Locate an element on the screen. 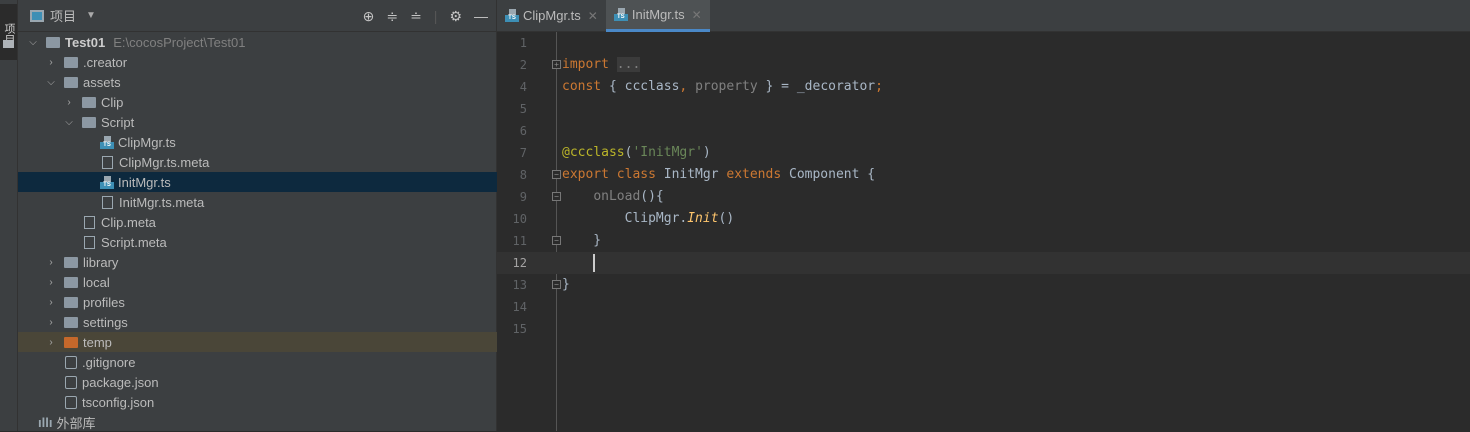  line-number: 6 is located at coordinates (523, 131).